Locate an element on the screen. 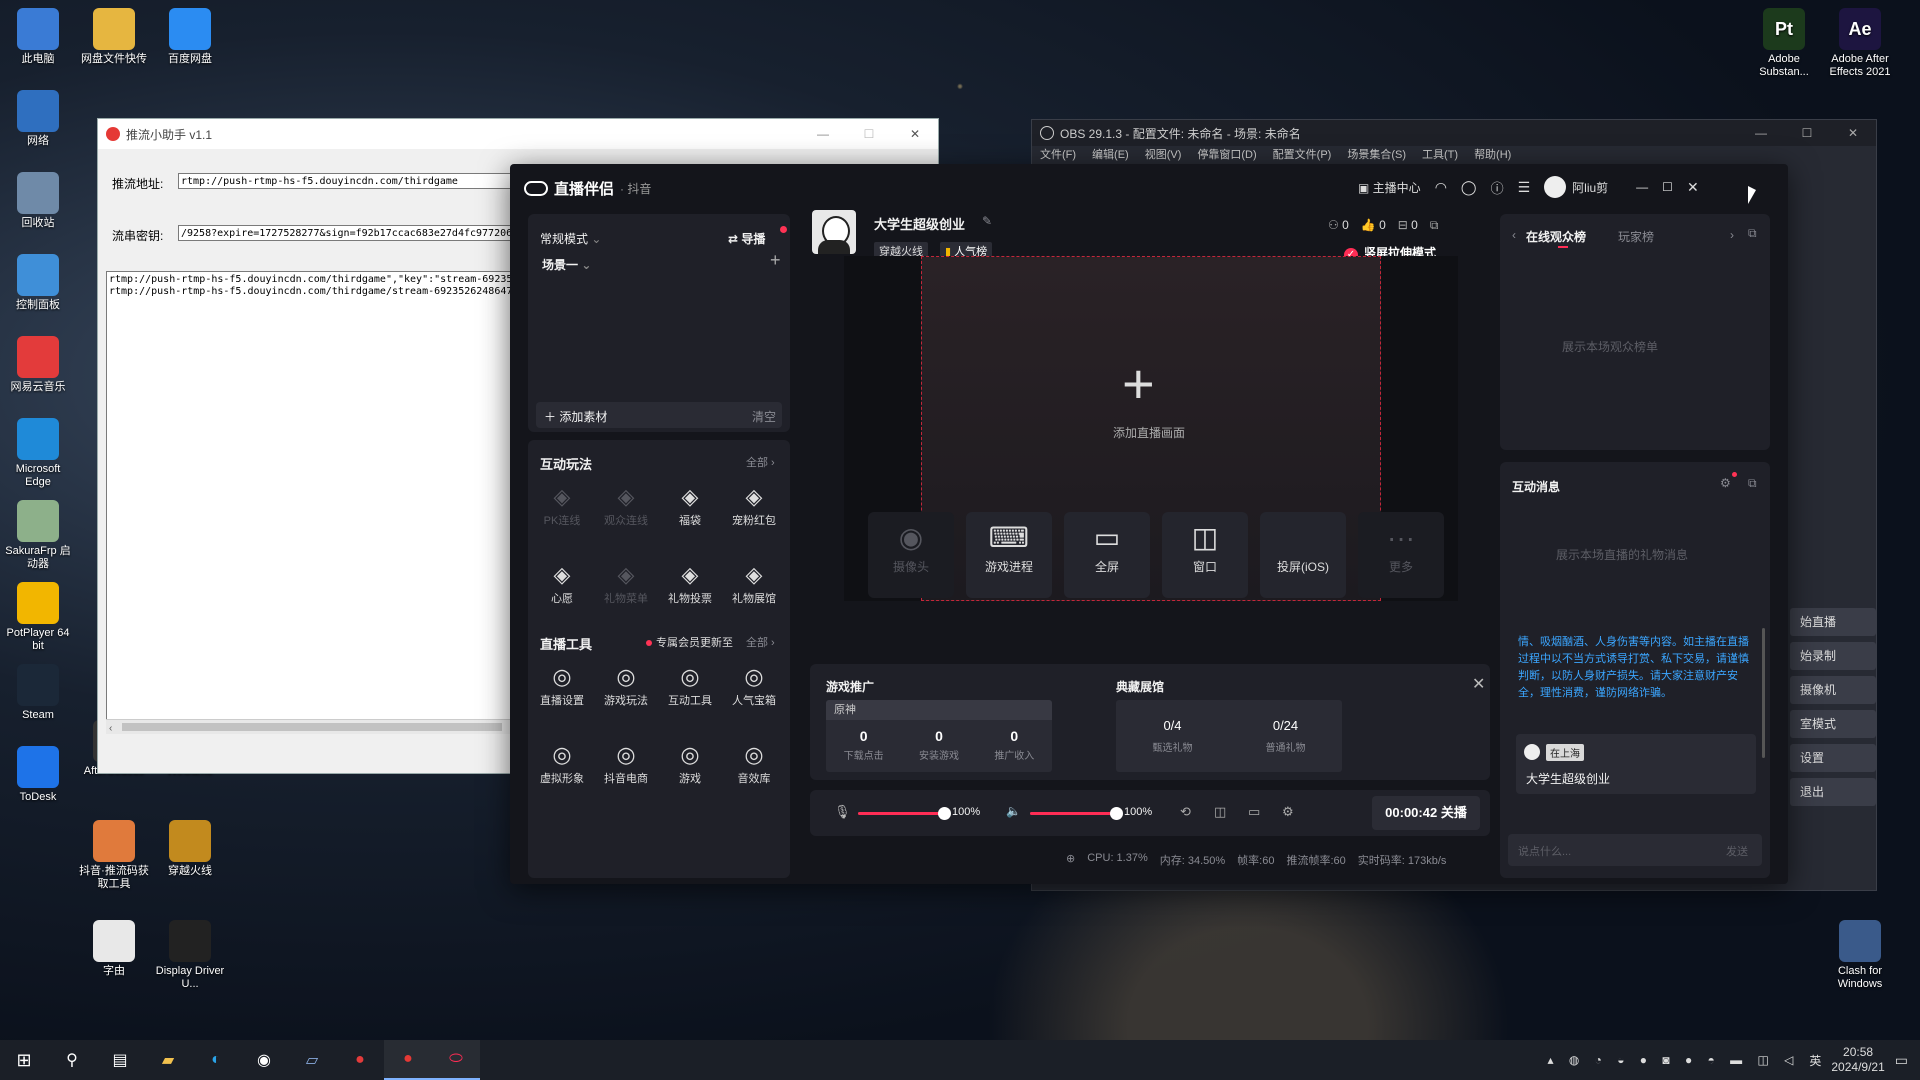  obs-titlebar: OBS 29.1.3 - 配置文件: 未命名 - 场景: 未命名 — ☐ ✕ is located at coordinates (1454, 133).